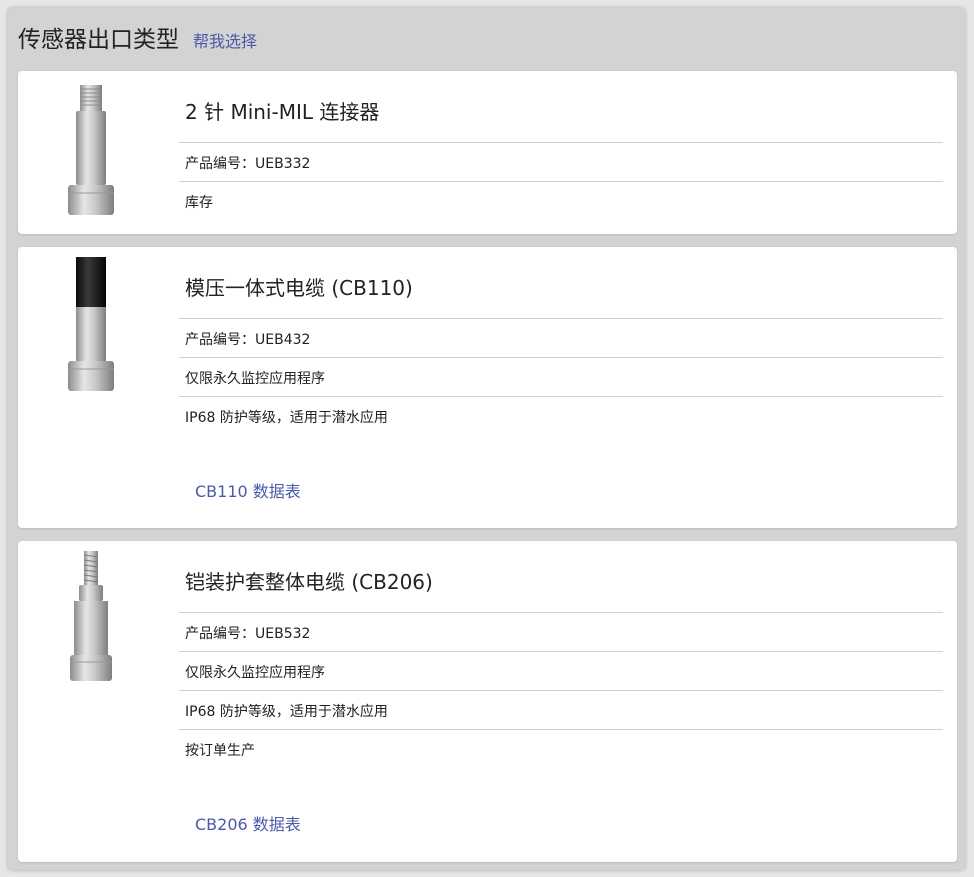 Image resolution: width=974 pixels, height=877 pixels. I want to click on datasheet-link-cb110: CB110 数据表, so click(248, 490).